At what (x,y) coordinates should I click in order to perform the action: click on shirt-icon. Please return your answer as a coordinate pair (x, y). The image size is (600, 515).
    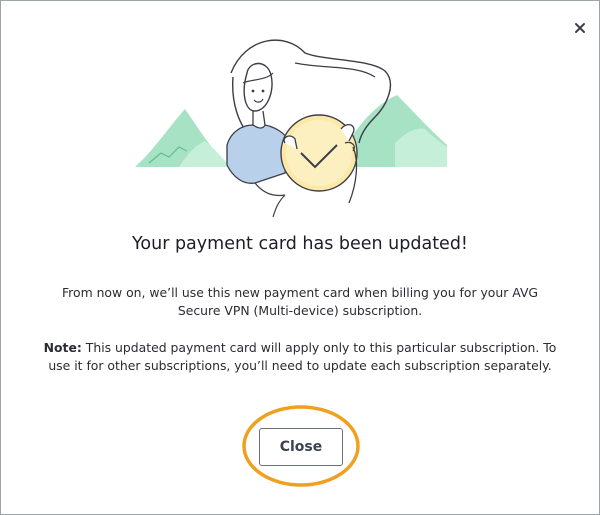
    Looking at the image, I should click on (258, 154).